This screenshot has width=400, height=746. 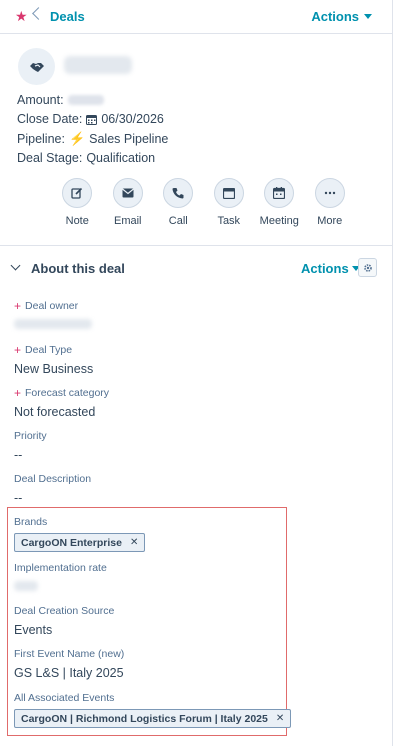 I want to click on envelope-icon, so click(x=127, y=193).